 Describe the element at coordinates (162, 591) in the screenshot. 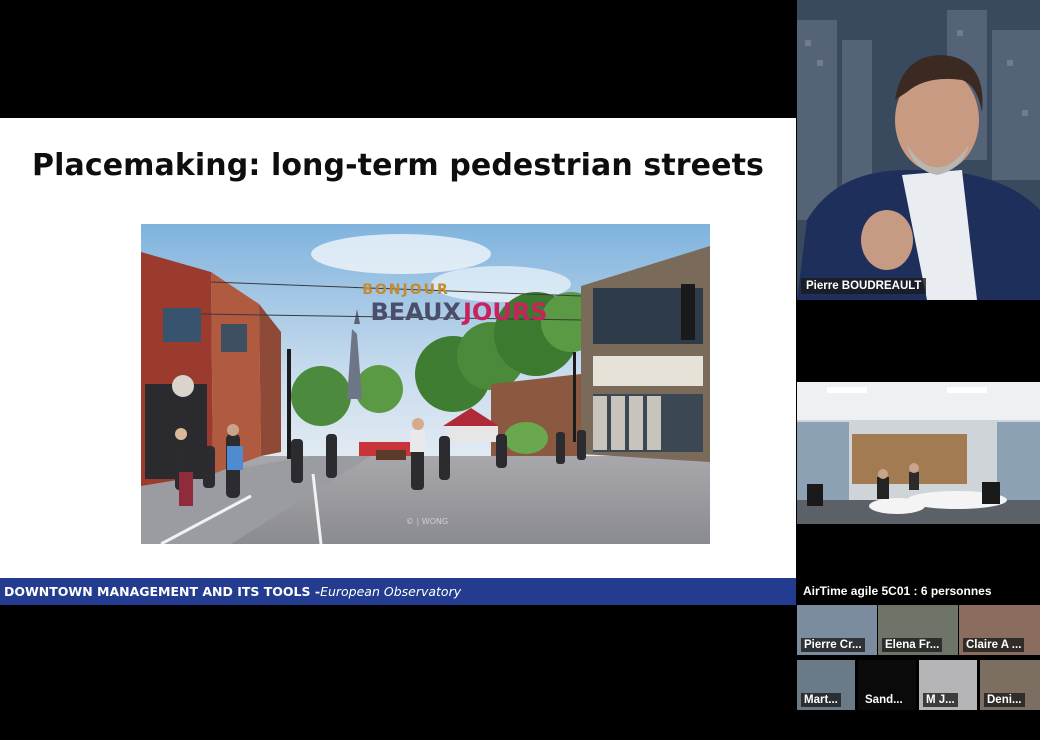

I see `footer-main-text: DOWNTOWN MANAGEMENT AND ITS TOOLS -` at that location.